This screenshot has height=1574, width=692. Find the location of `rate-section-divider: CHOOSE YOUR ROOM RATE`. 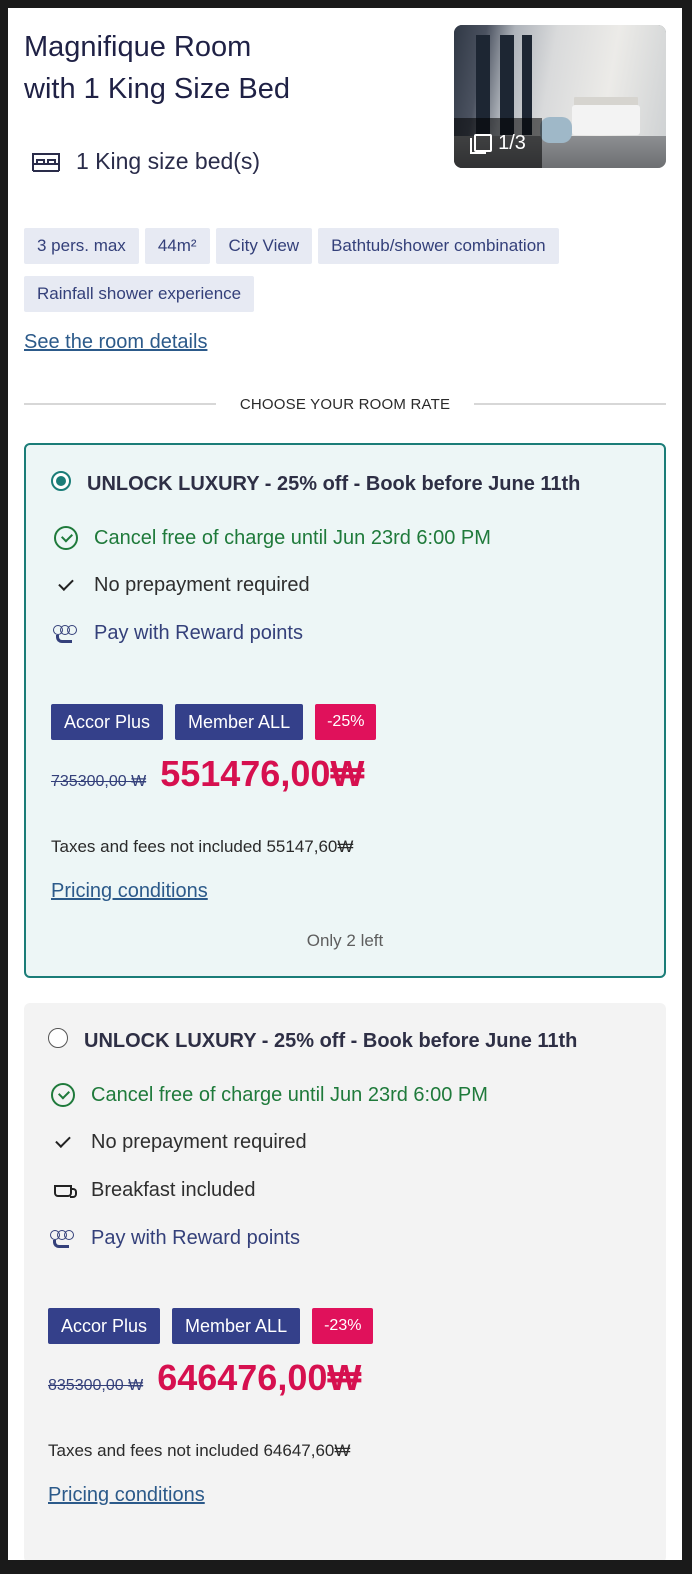

rate-section-divider: CHOOSE YOUR ROOM RATE is located at coordinates (345, 404).